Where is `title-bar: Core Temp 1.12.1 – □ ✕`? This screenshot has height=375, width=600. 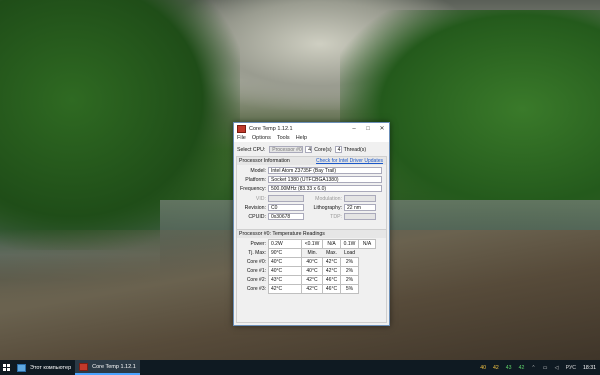 title-bar: Core Temp 1.12.1 – □ ✕ is located at coordinates (311, 128).